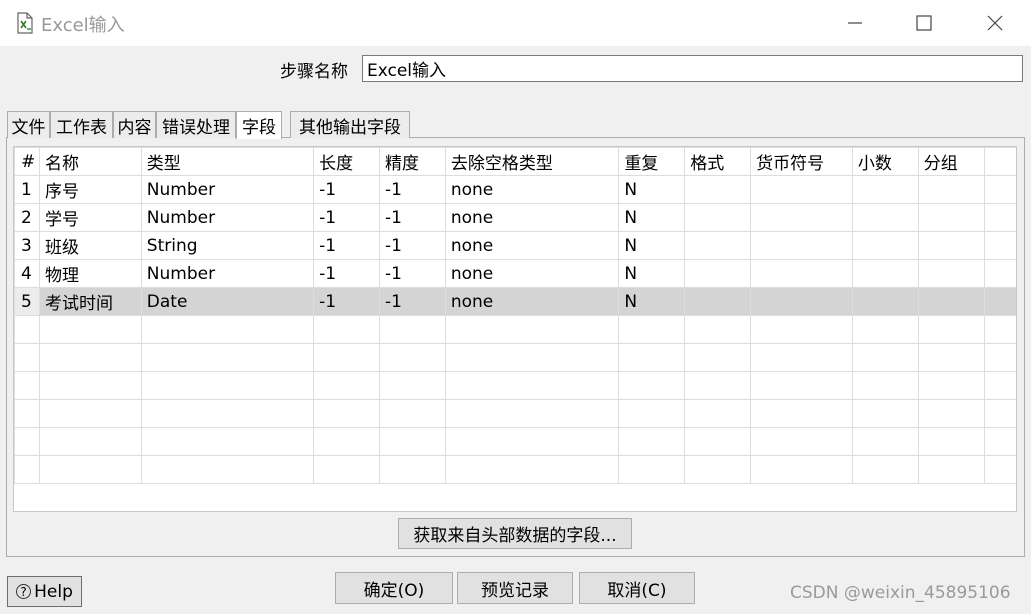  Describe the element at coordinates (90, 273) in the screenshot. I see `cell-name: 物理` at that location.